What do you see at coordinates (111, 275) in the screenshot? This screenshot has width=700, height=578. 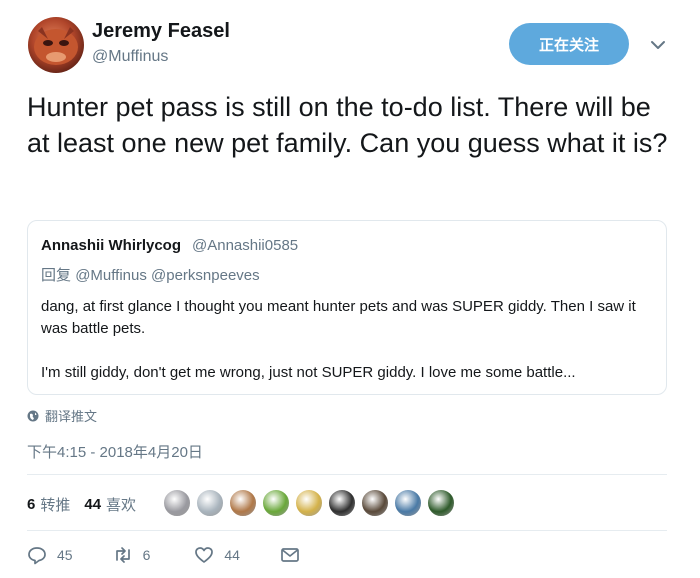 I see `reply-mention-muffinus: @Muffinus` at bounding box center [111, 275].